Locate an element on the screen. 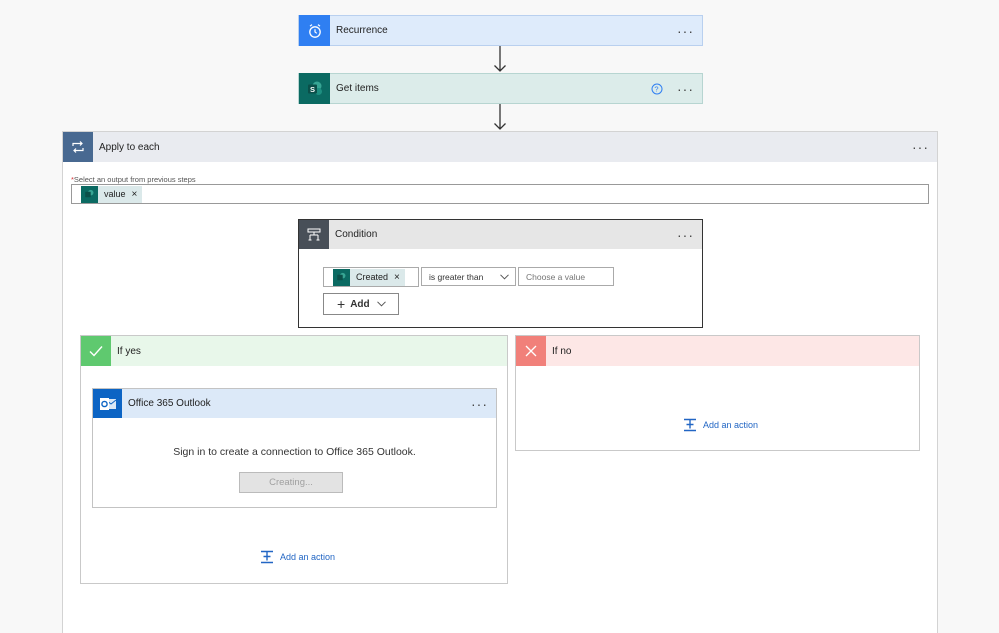 Image resolution: width=999 pixels, height=633 pixels. apply-to-each-header: Apply to each ··· is located at coordinates (500, 147).